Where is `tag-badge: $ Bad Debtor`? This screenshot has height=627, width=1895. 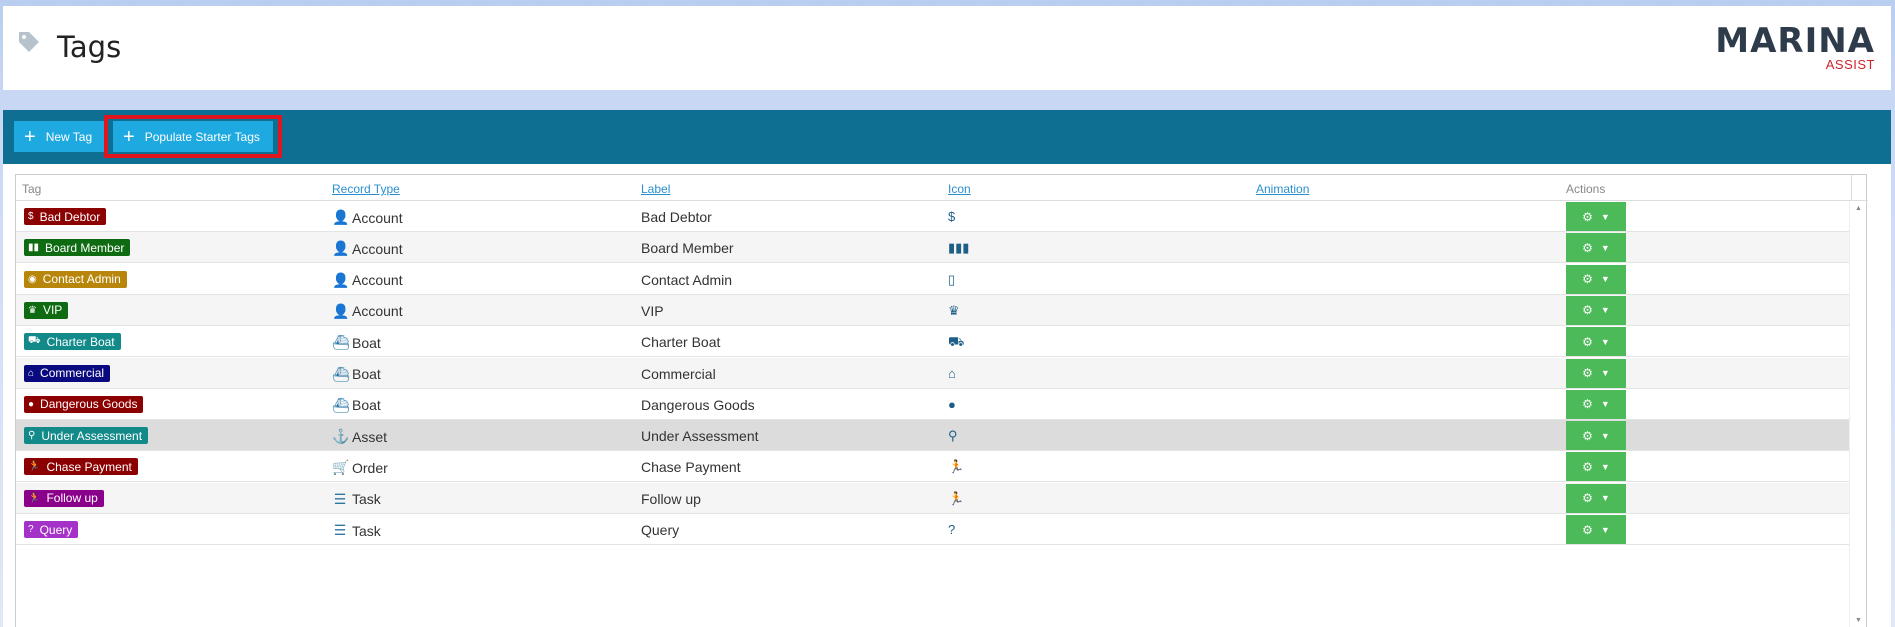
tag-badge: $ Bad Debtor is located at coordinates (65, 216).